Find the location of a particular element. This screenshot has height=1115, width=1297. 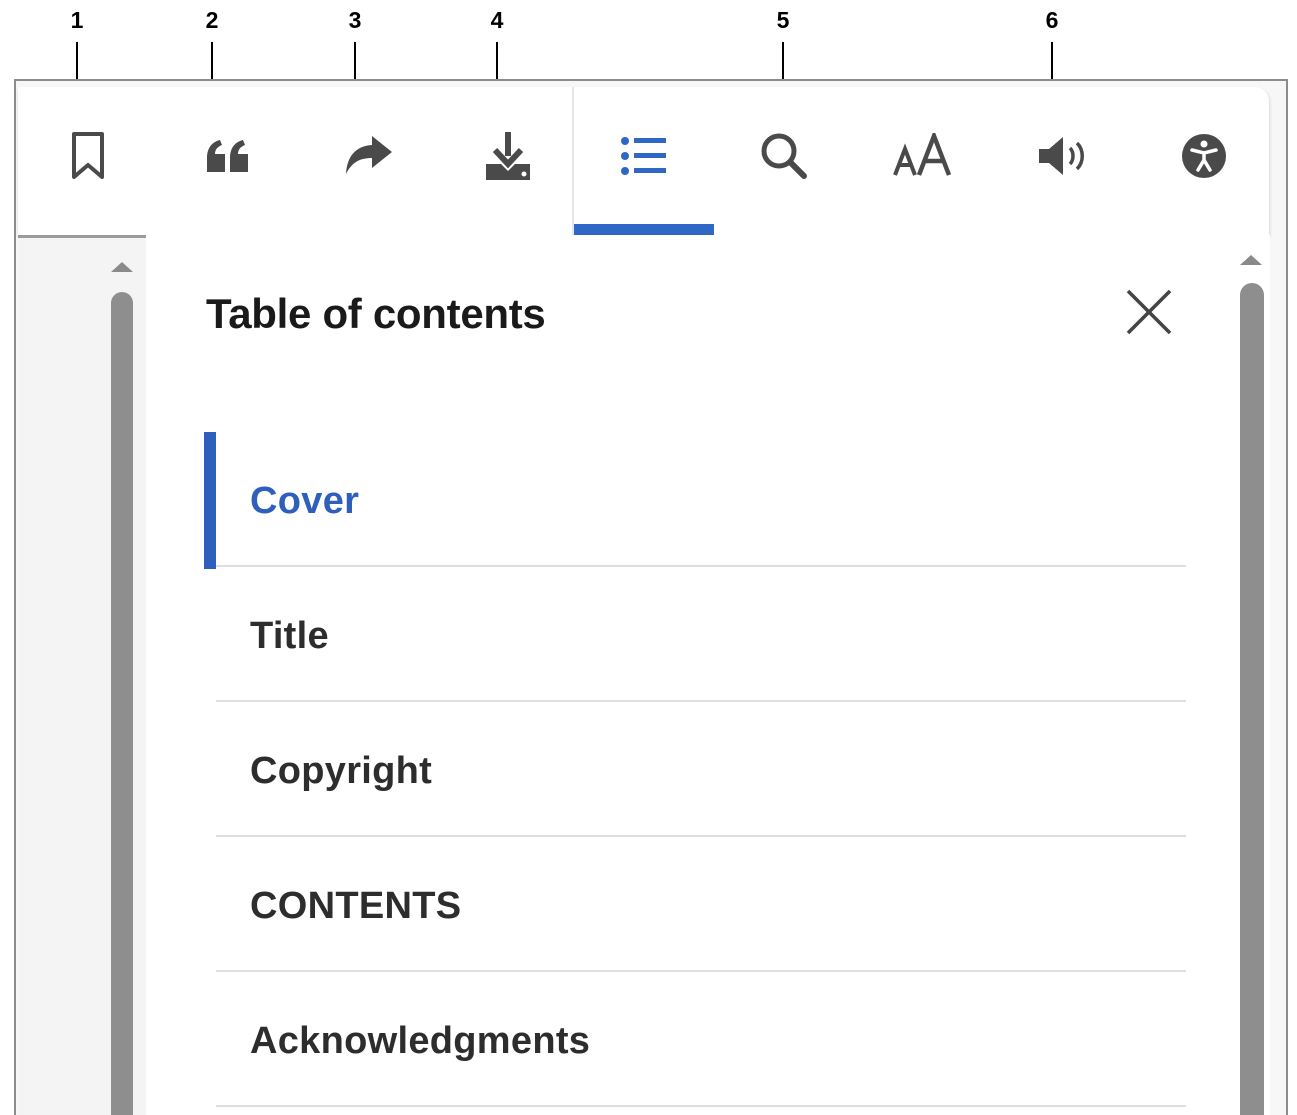

callout-2: 2 is located at coordinates (212, 60).